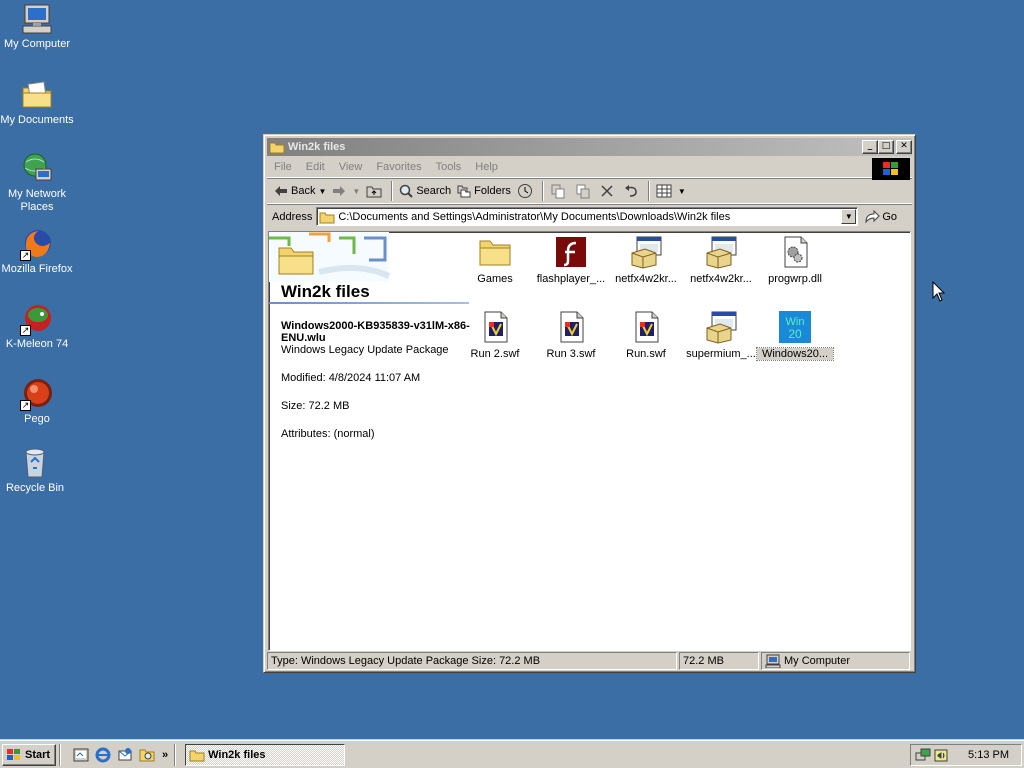  I want to click on delete-button, so click(608, 191).